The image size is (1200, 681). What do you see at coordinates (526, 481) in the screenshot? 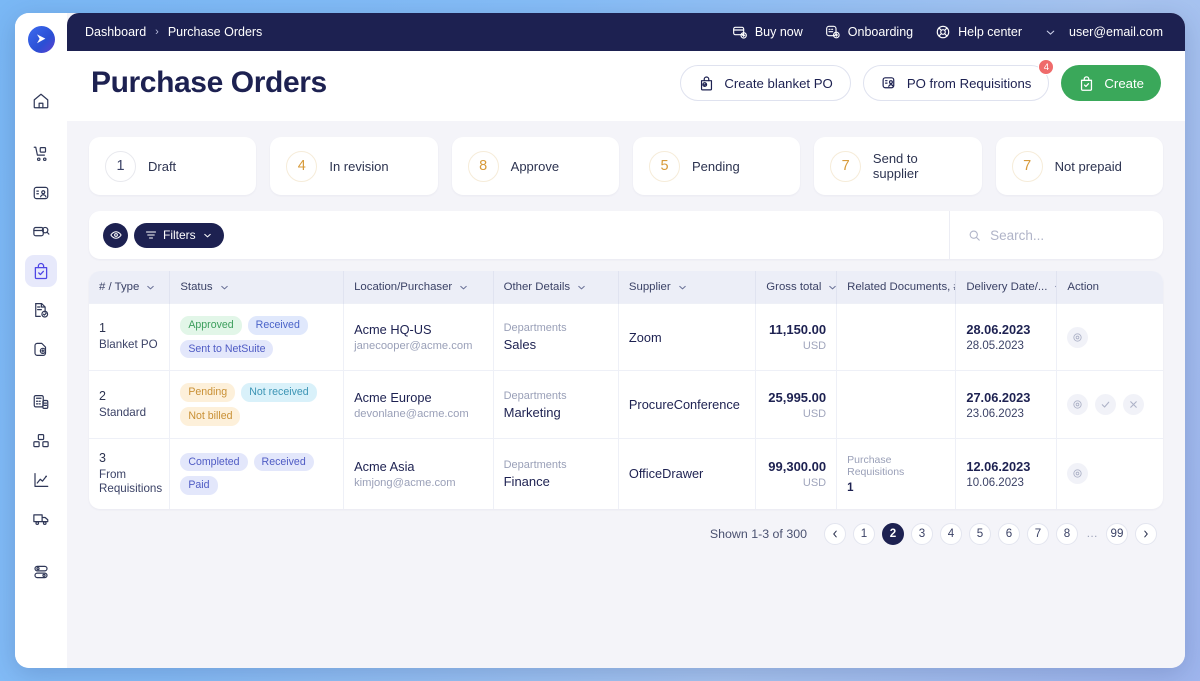
I see `other-details-value: Finance` at bounding box center [526, 481].